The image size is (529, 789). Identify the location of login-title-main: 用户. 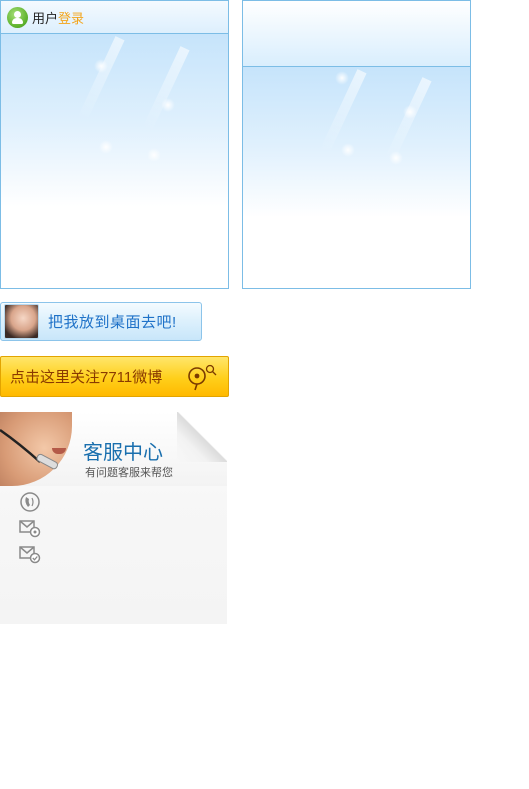
(45, 18).